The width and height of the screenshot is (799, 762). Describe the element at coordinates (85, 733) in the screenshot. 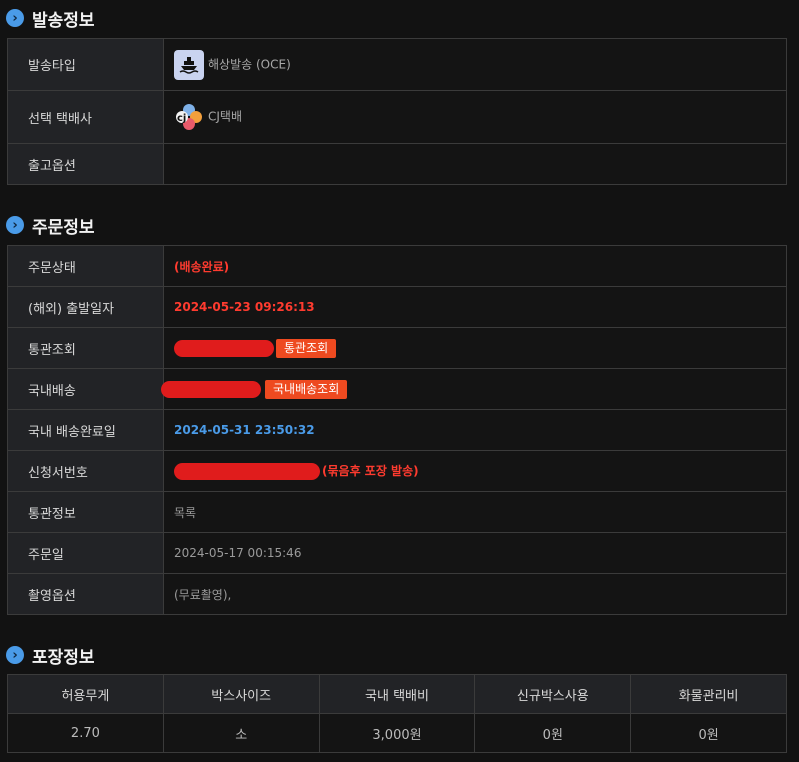

I see `value-allowed-weight: 2.70` at that location.